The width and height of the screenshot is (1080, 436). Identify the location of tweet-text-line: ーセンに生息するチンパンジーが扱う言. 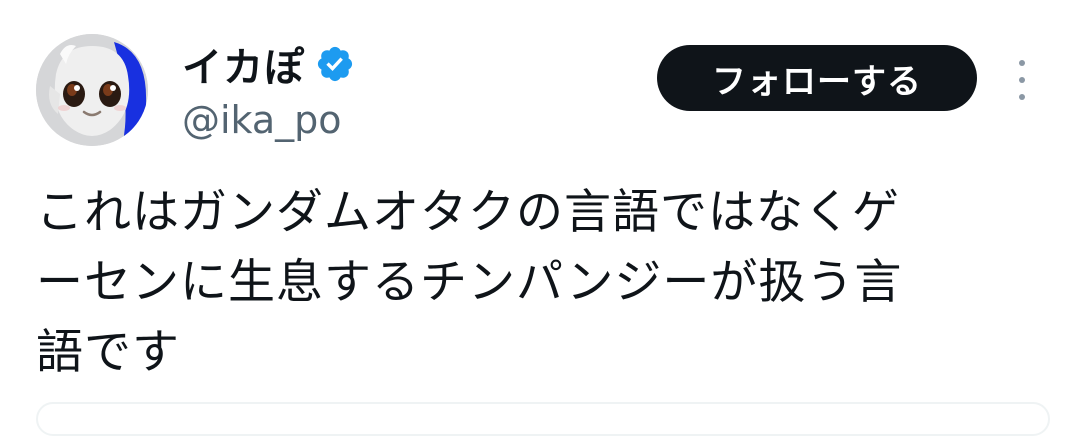
(469, 282).